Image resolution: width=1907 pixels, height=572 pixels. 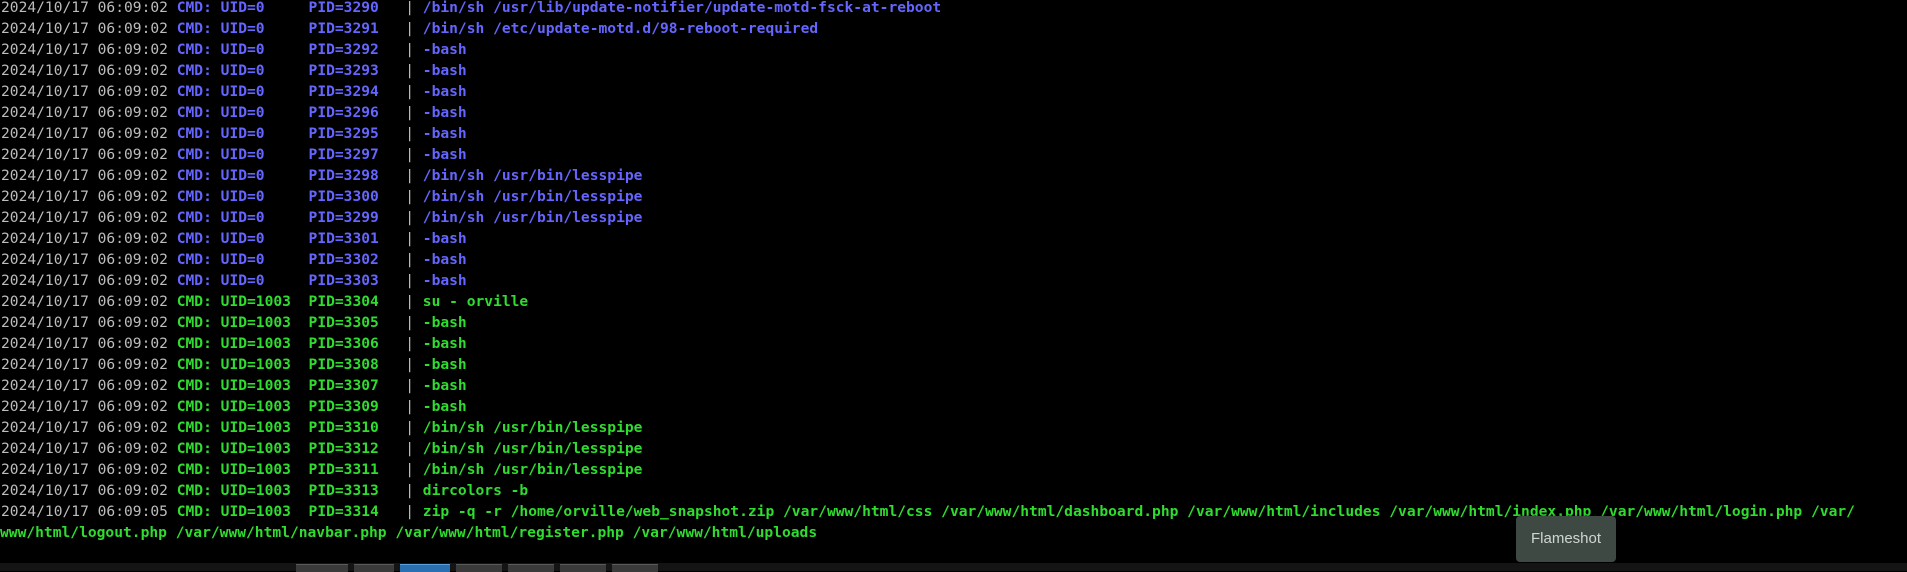 What do you see at coordinates (277, 490) in the screenshot?
I see `log-uid-pid: CMD: UID=1003 PID=3313` at bounding box center [277, 490].